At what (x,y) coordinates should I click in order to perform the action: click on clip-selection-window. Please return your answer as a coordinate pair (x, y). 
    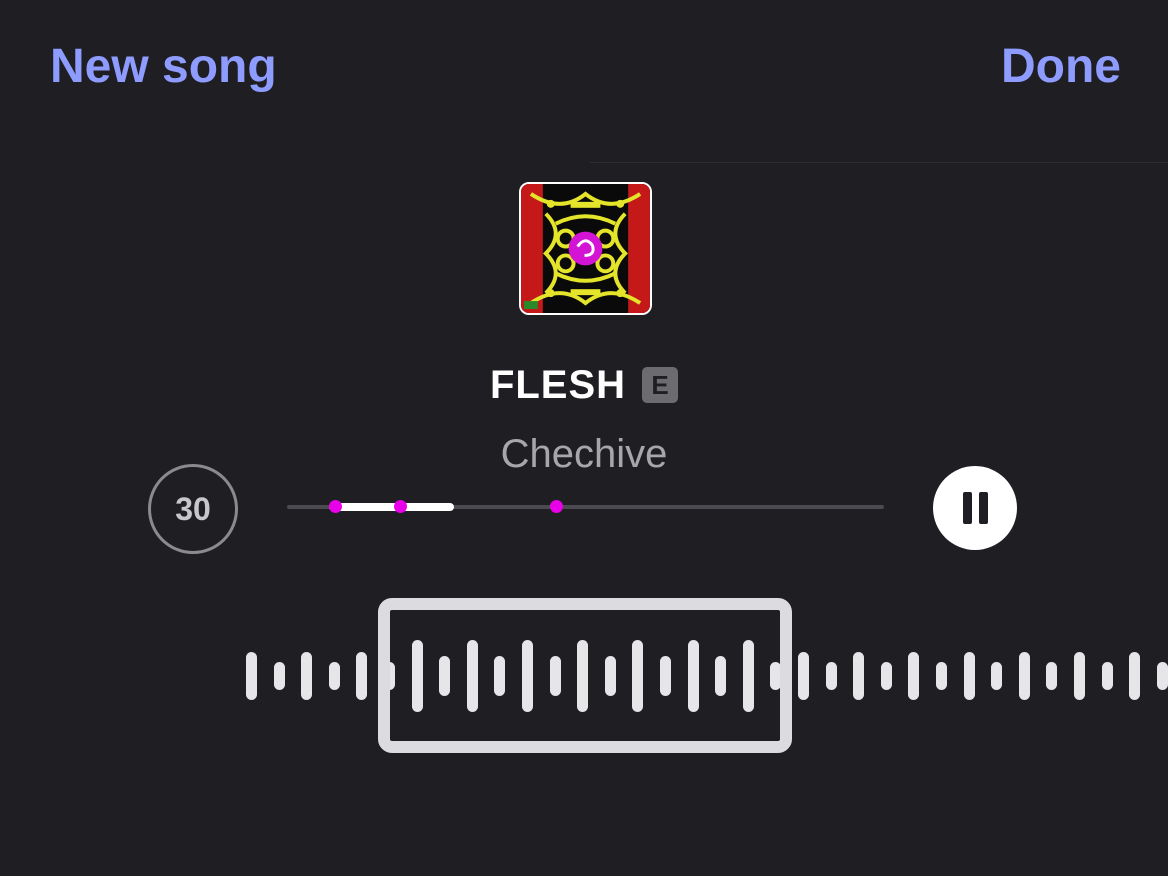
    Looking at the image, I should click on (585, 675).